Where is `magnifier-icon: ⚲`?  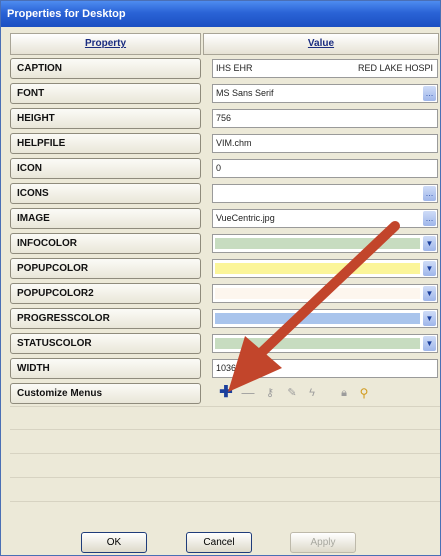 magnifier-icon: ⚲ is located at coordinates (364, 393).